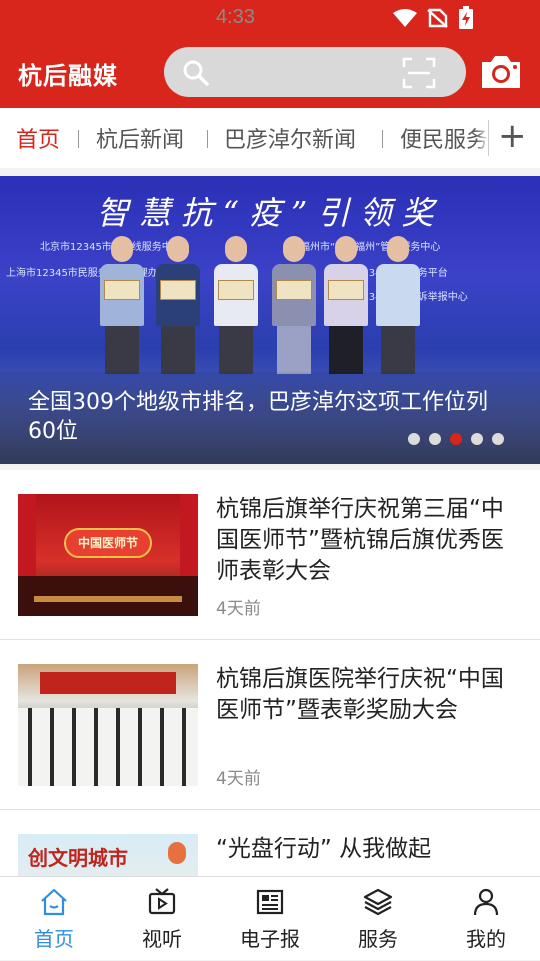  I want to click on news-thumbnail: 创文明城市, so click(108, 855).